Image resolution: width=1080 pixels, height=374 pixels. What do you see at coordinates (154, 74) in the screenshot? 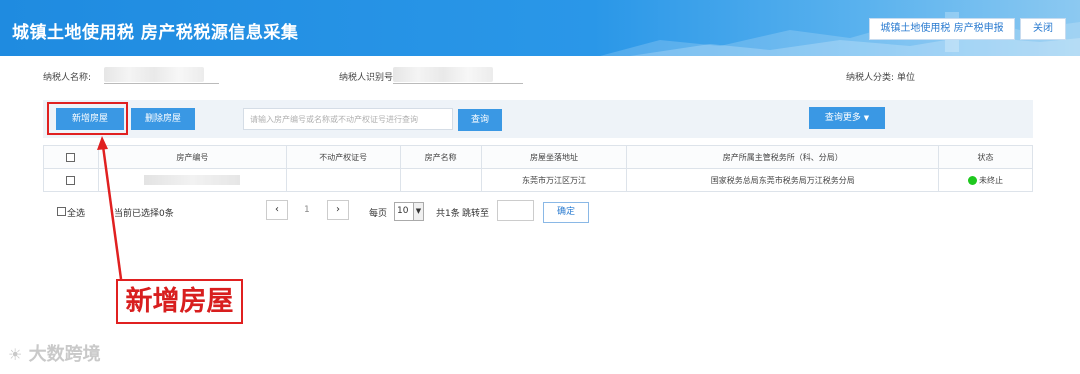
I see `taxpayer-name-value-redacted` at bounding box center [154, 74].